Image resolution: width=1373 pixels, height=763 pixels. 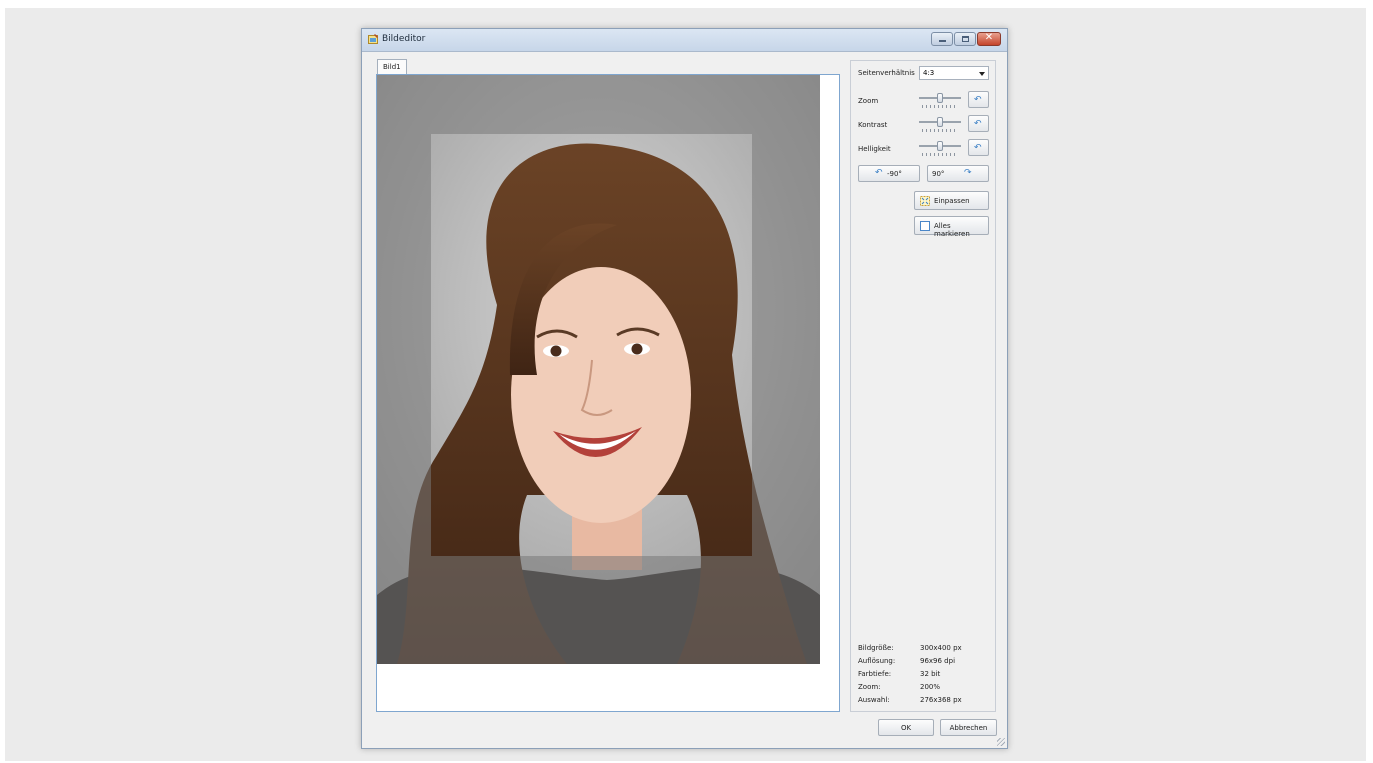 What do you see at coordinates (940, 106) in the screenshot?
I see `zoom-slider-ticks` at bounding box center [940, 106].